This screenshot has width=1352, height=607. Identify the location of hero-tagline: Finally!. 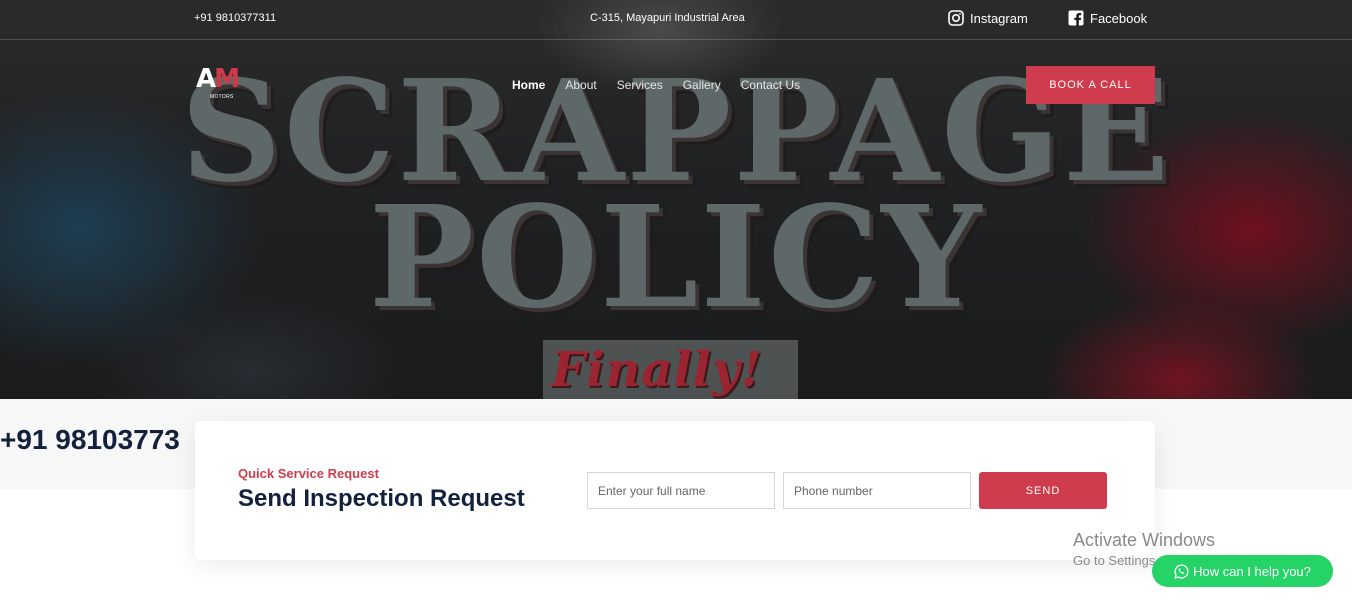
(657, 370).